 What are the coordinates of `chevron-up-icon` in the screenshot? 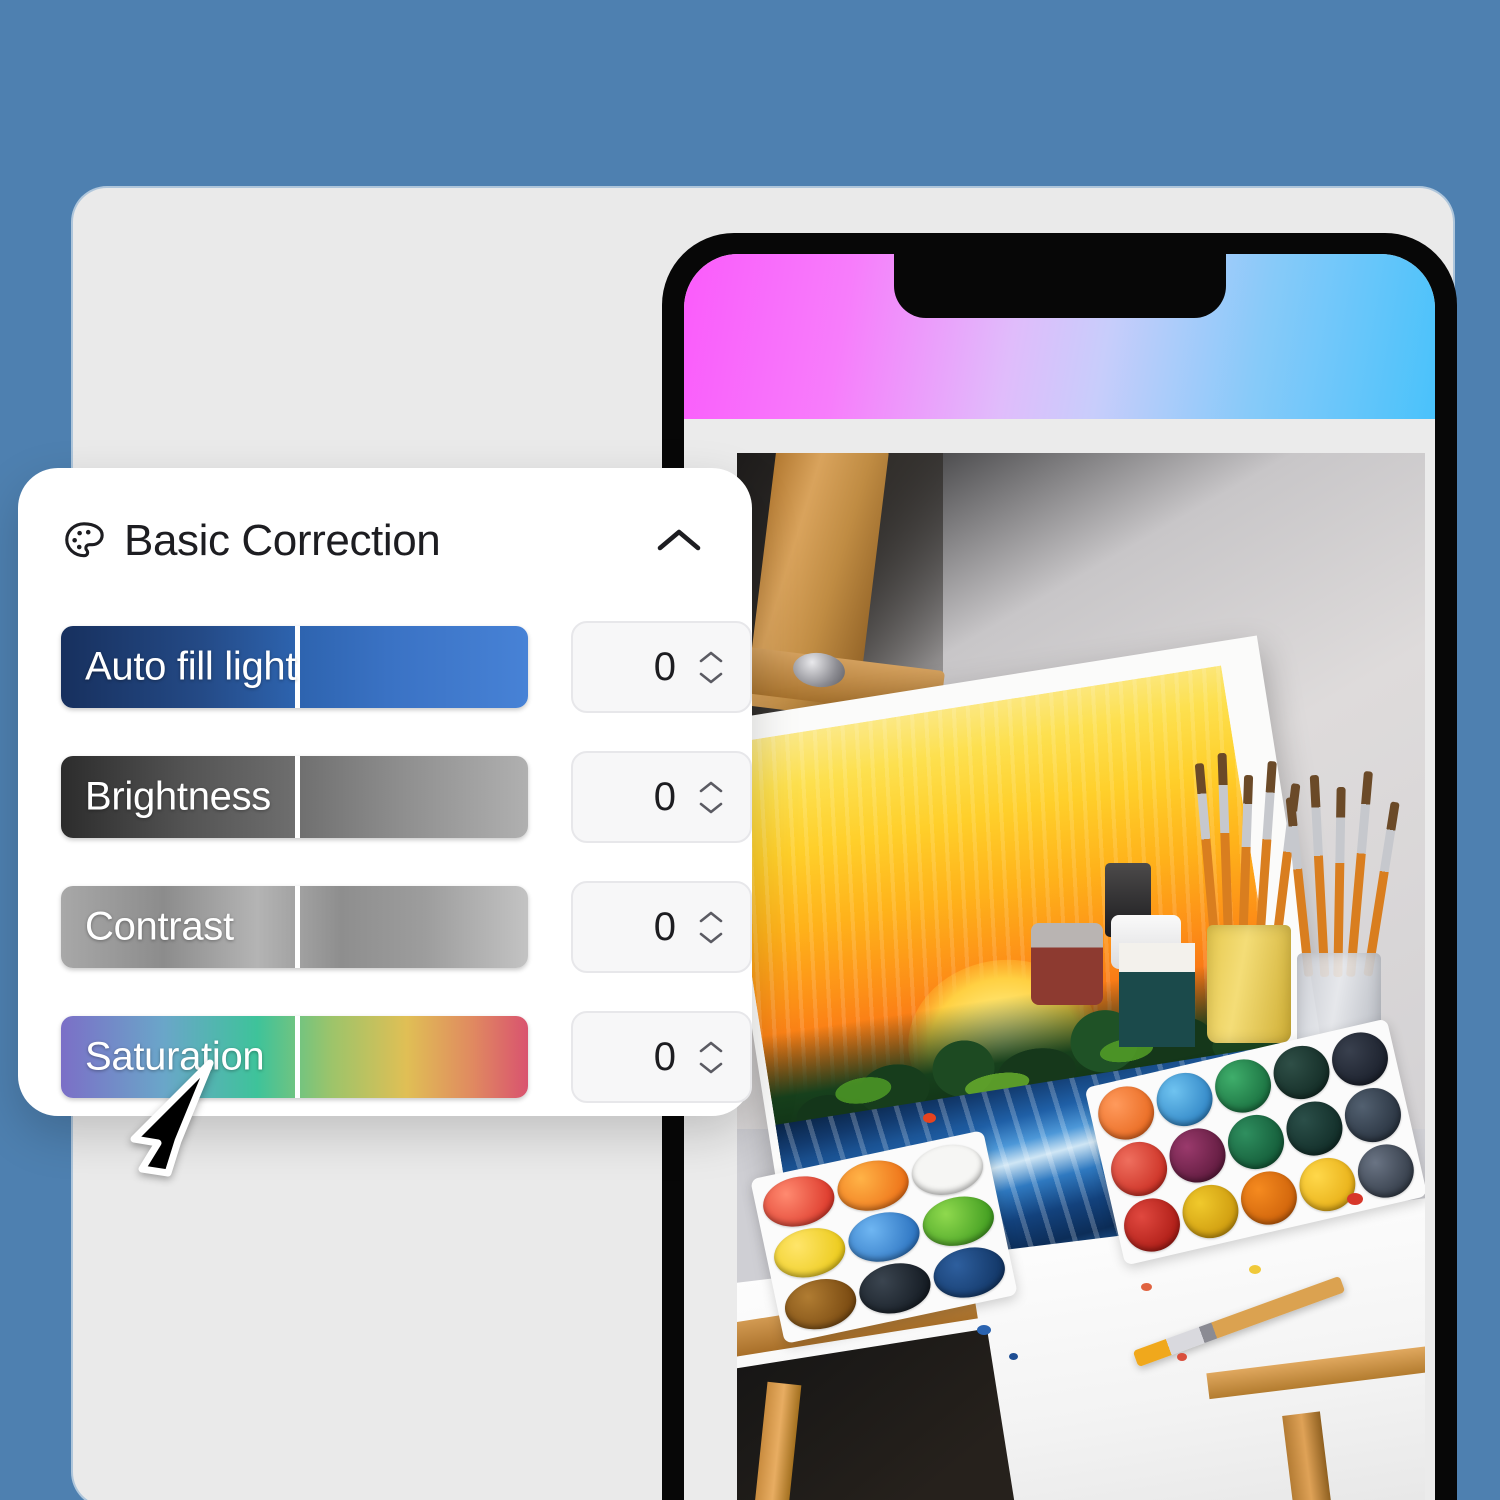 It's located at (679, 541).